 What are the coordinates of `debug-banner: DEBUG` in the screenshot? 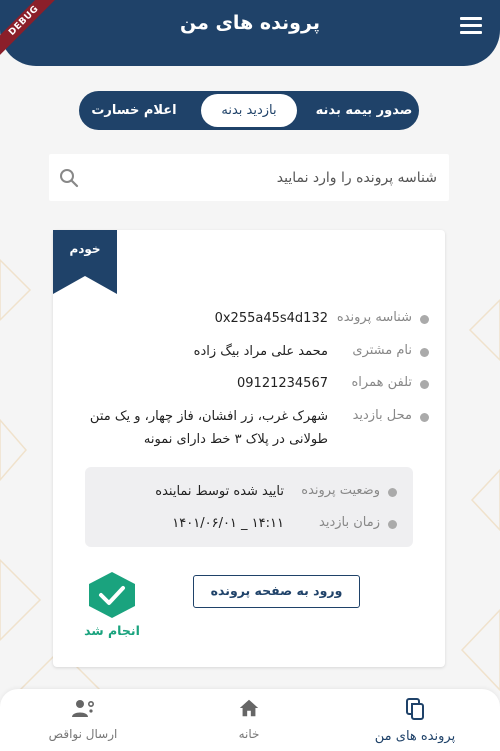 It's located at (35, 35).